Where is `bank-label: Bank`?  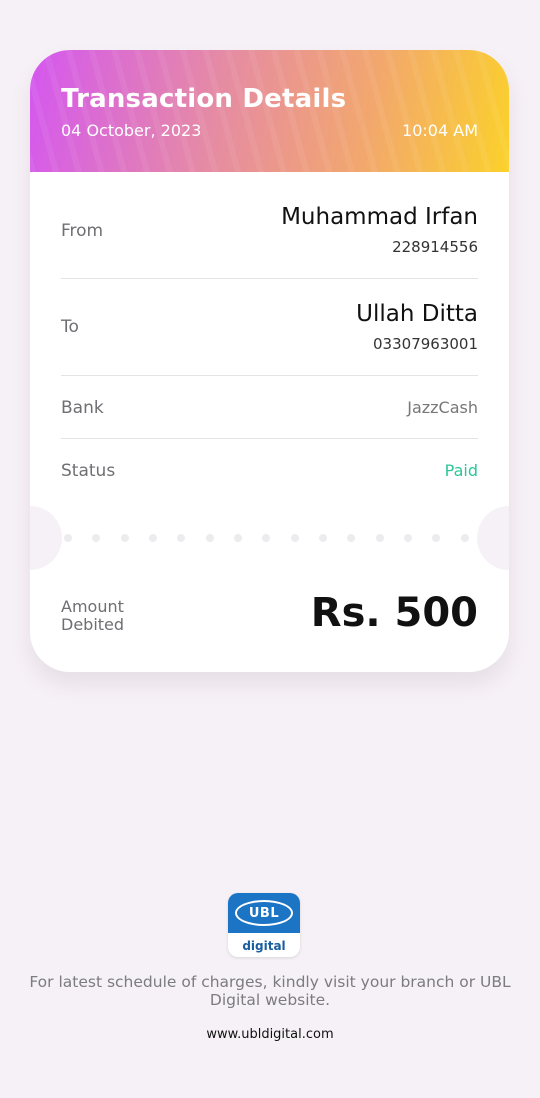
bank-label: Bank is located at coordinates (82, 408).